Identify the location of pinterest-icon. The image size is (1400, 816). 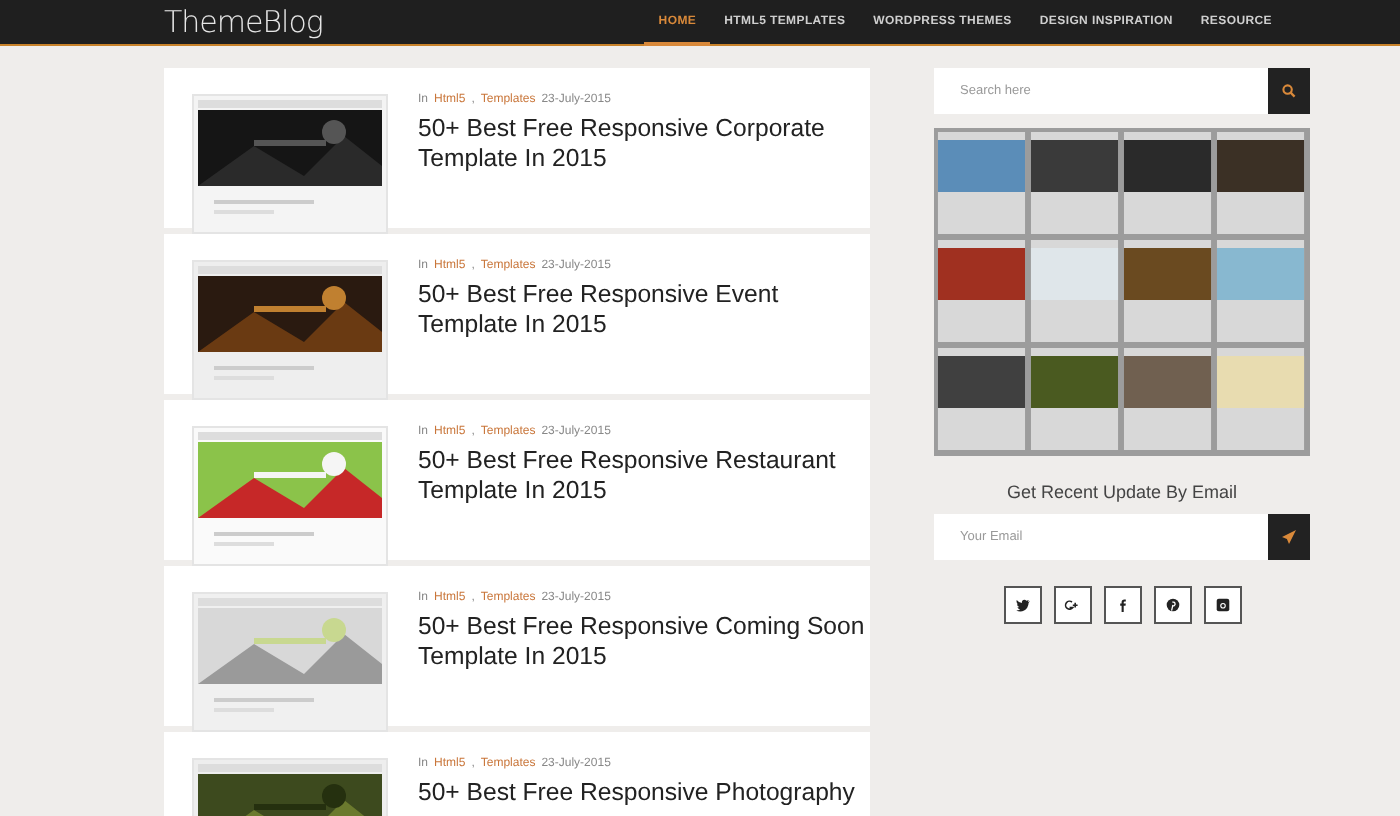
(1172, 605).